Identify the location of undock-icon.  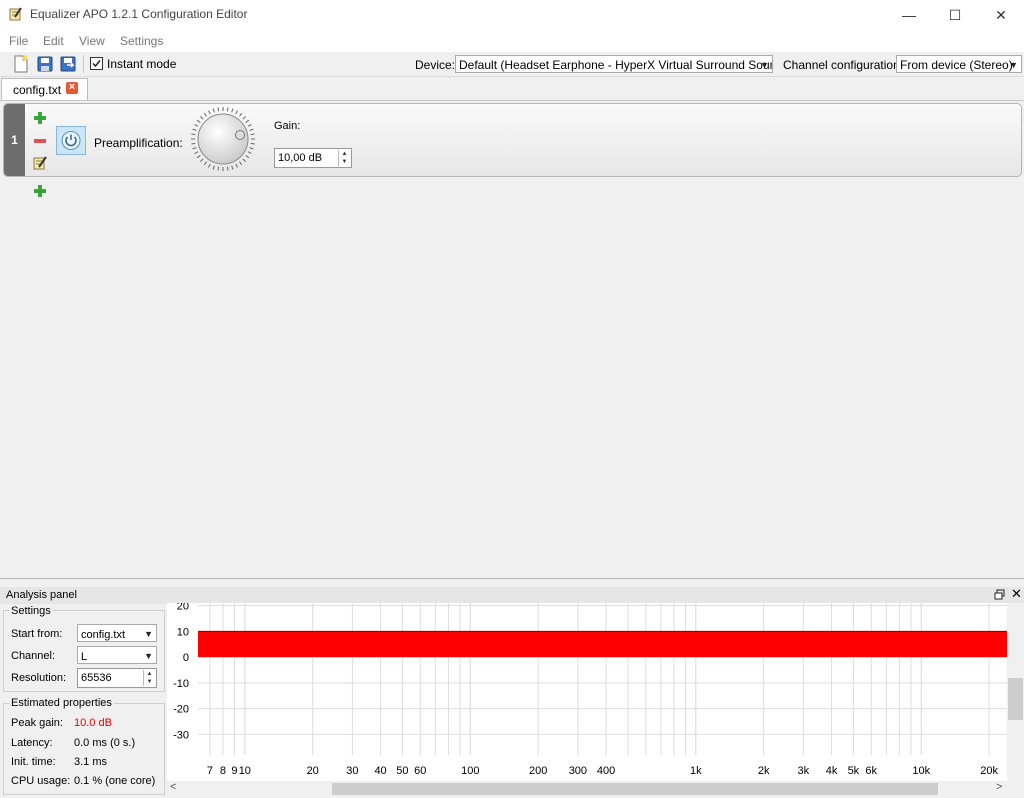
(999, 594).